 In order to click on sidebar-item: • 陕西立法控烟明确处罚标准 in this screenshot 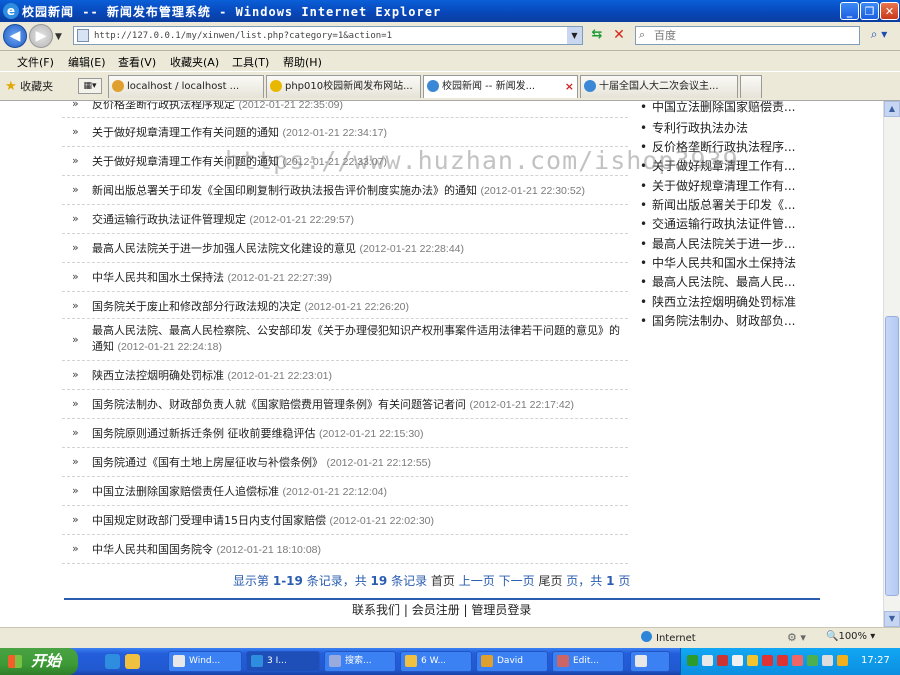, I will do `click(730, 301)`.